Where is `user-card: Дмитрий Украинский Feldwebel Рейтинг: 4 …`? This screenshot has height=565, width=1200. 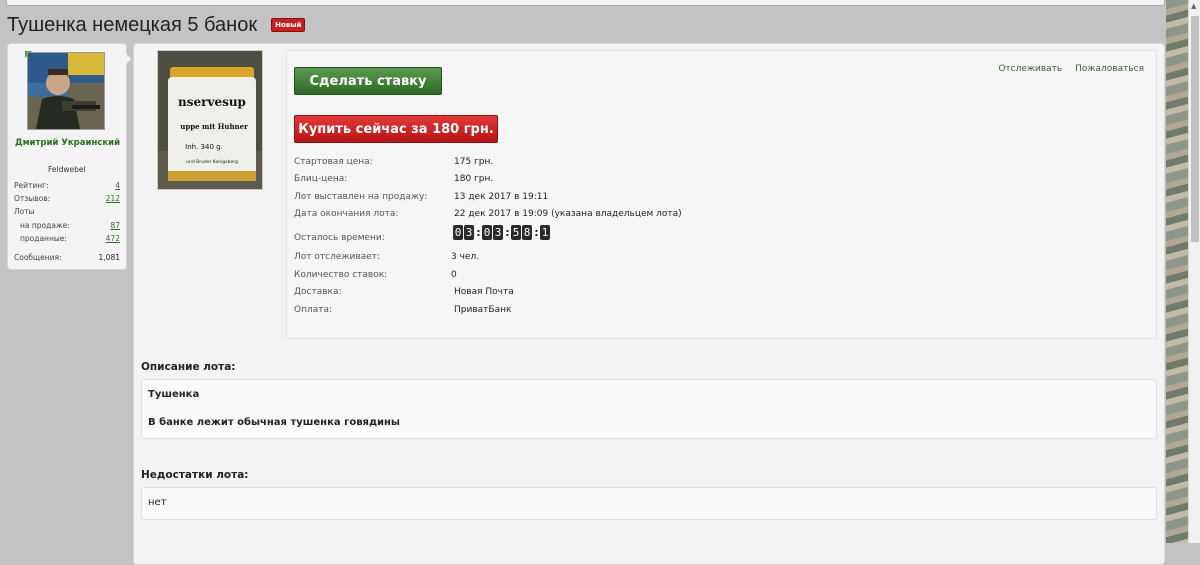 user-card: Дмитрий Украинский Feldwebel Рейтинг: 4 … is located at coordinates (67, 156).